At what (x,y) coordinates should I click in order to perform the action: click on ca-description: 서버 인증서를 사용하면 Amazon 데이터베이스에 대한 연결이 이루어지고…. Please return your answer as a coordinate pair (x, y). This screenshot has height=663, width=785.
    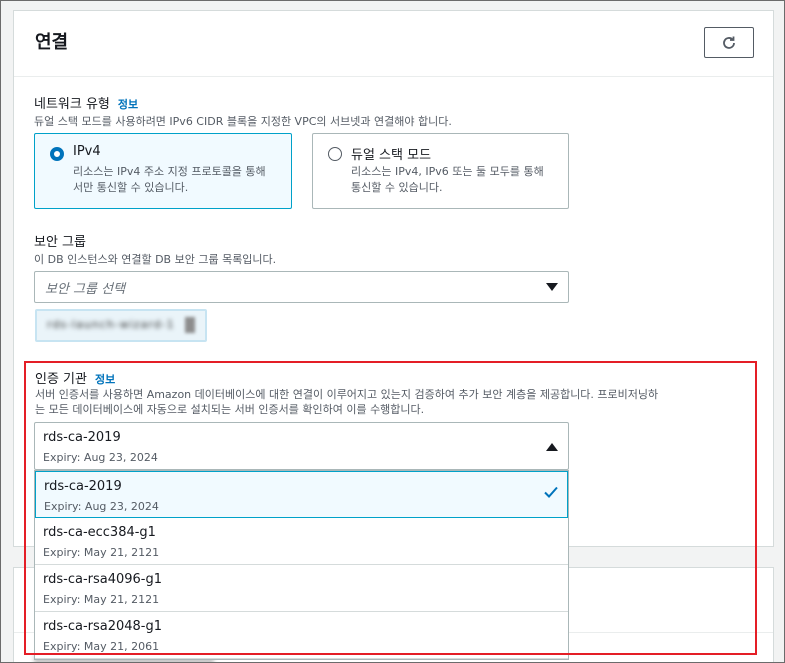
    Looking at the image, I should click on (347, 402).